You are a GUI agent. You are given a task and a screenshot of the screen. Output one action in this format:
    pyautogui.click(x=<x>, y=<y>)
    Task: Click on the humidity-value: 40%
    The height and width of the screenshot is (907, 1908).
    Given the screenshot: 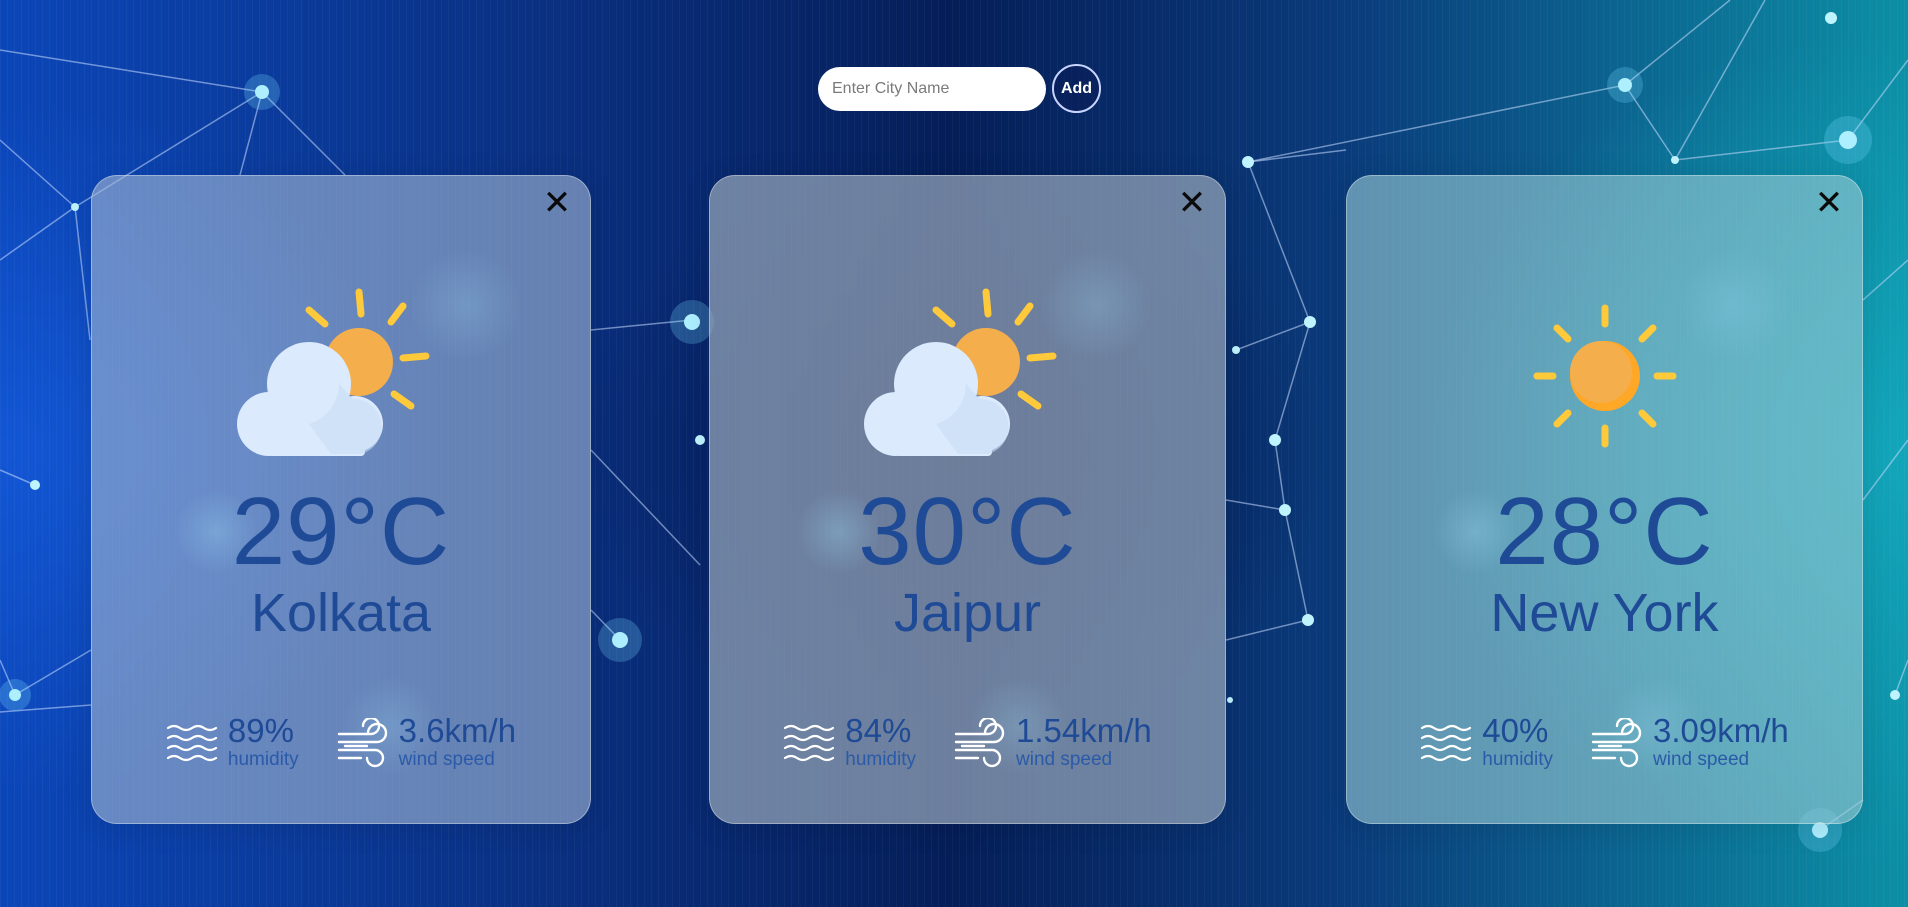 What is the action you would take?
    pyautogui.click(x=1515, y=730)
    